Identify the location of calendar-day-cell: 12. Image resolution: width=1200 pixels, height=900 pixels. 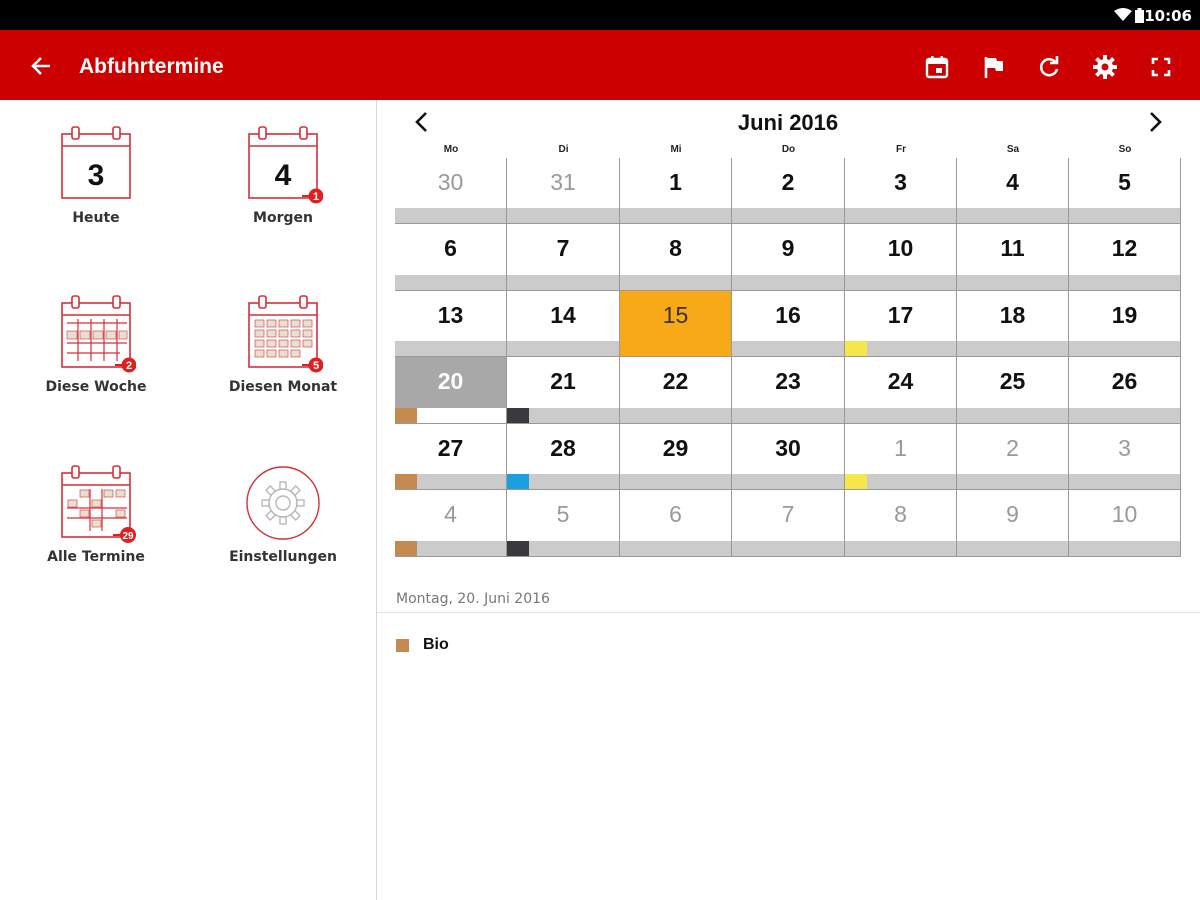
(1125, 257).